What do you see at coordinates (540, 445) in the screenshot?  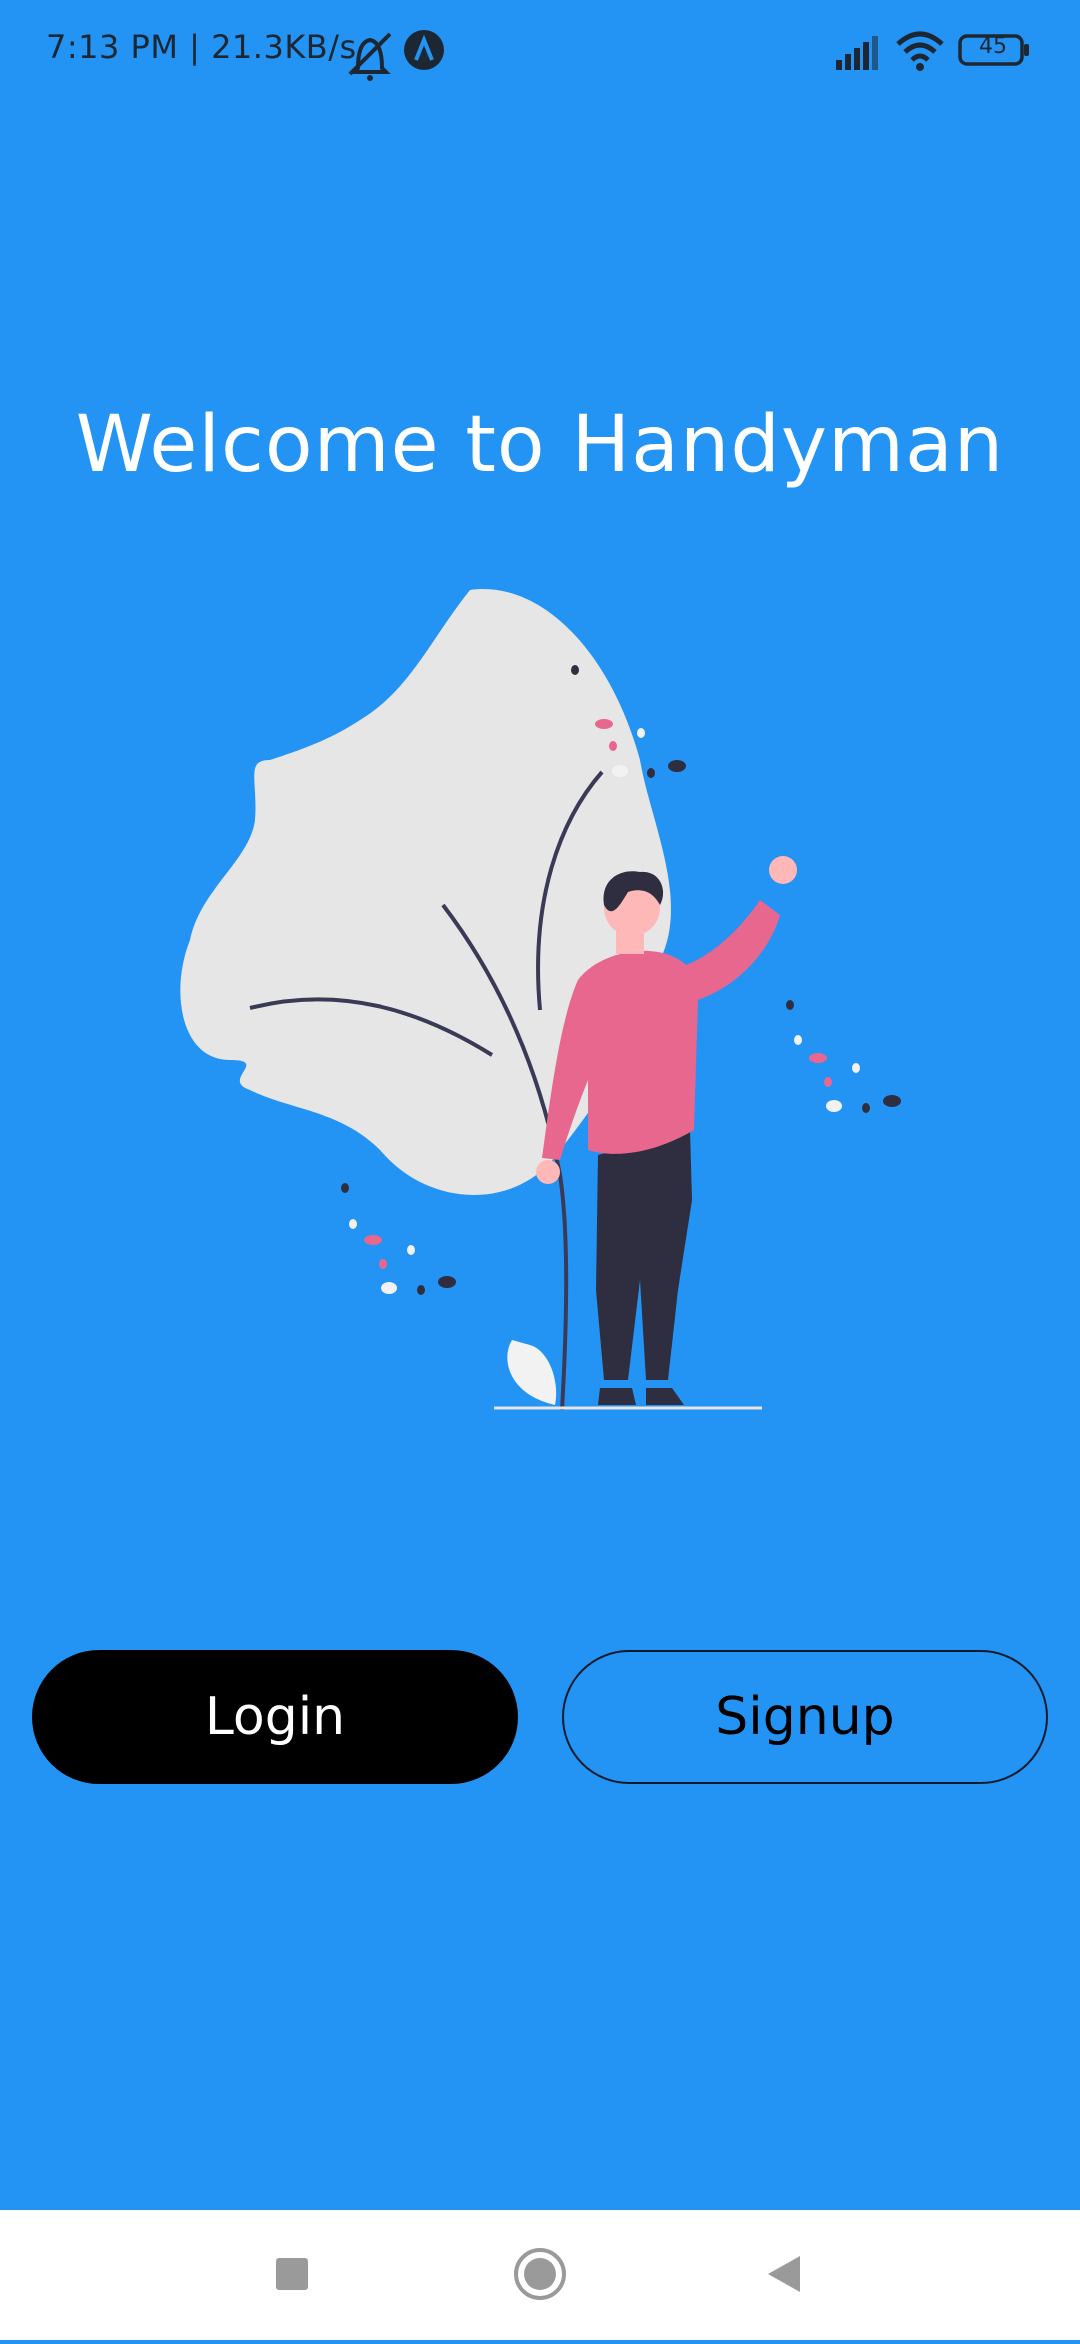 I see `welcome-title: Welcome to Handyman` at bounding box center [540, 445].